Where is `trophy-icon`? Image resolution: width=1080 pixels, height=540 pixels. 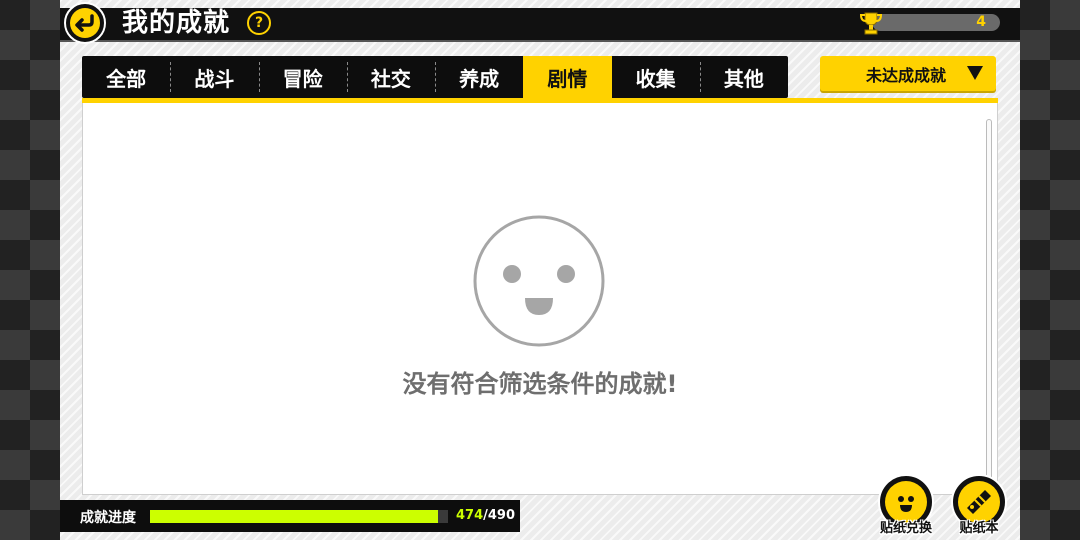 trophy-icon is located at coordinates (871, 23).